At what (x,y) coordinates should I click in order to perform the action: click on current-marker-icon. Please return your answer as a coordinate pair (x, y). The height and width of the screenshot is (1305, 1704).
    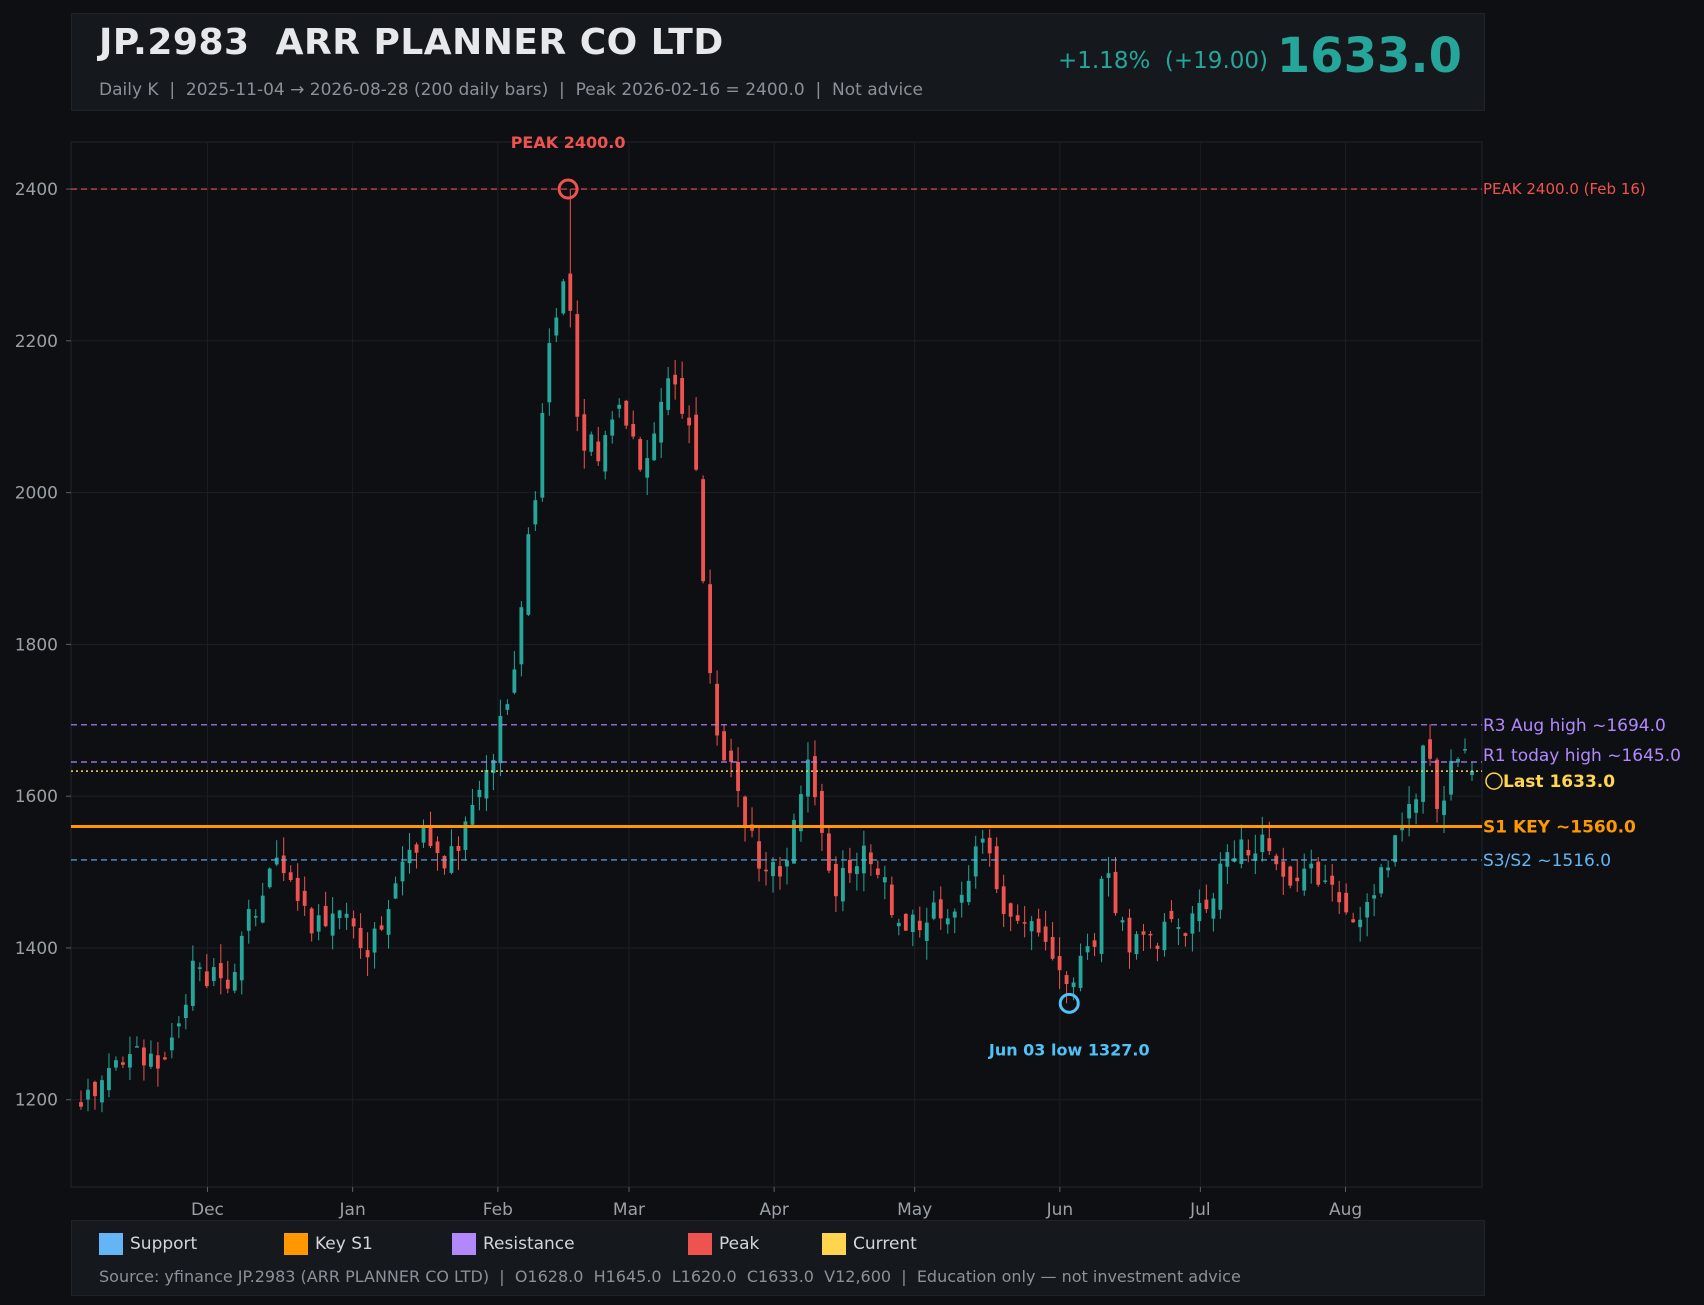
    Looking at the image, I should click on (1494, 781).